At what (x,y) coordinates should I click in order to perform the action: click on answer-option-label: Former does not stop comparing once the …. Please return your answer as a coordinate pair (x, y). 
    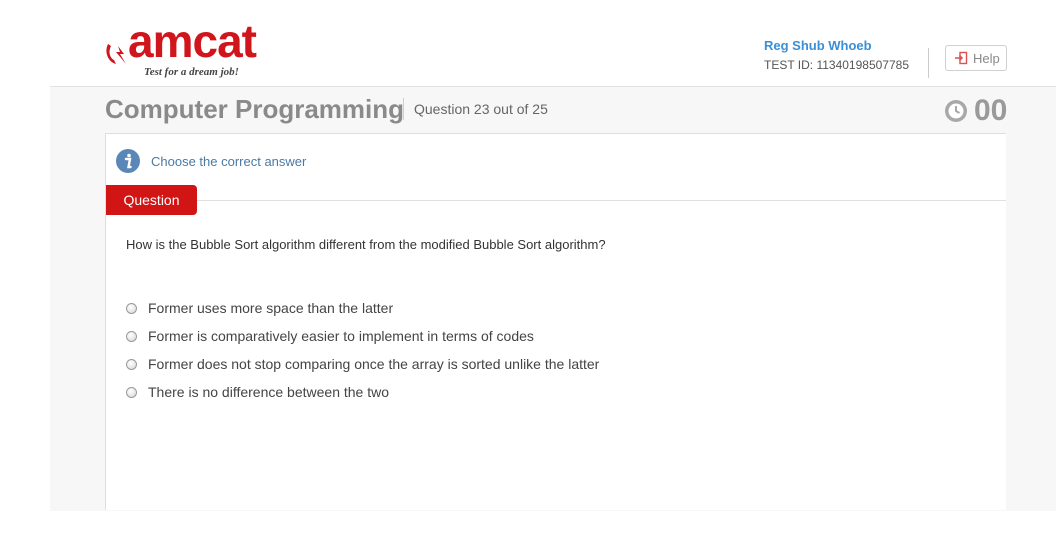
    Looking at the image, I should click on (373, 364).